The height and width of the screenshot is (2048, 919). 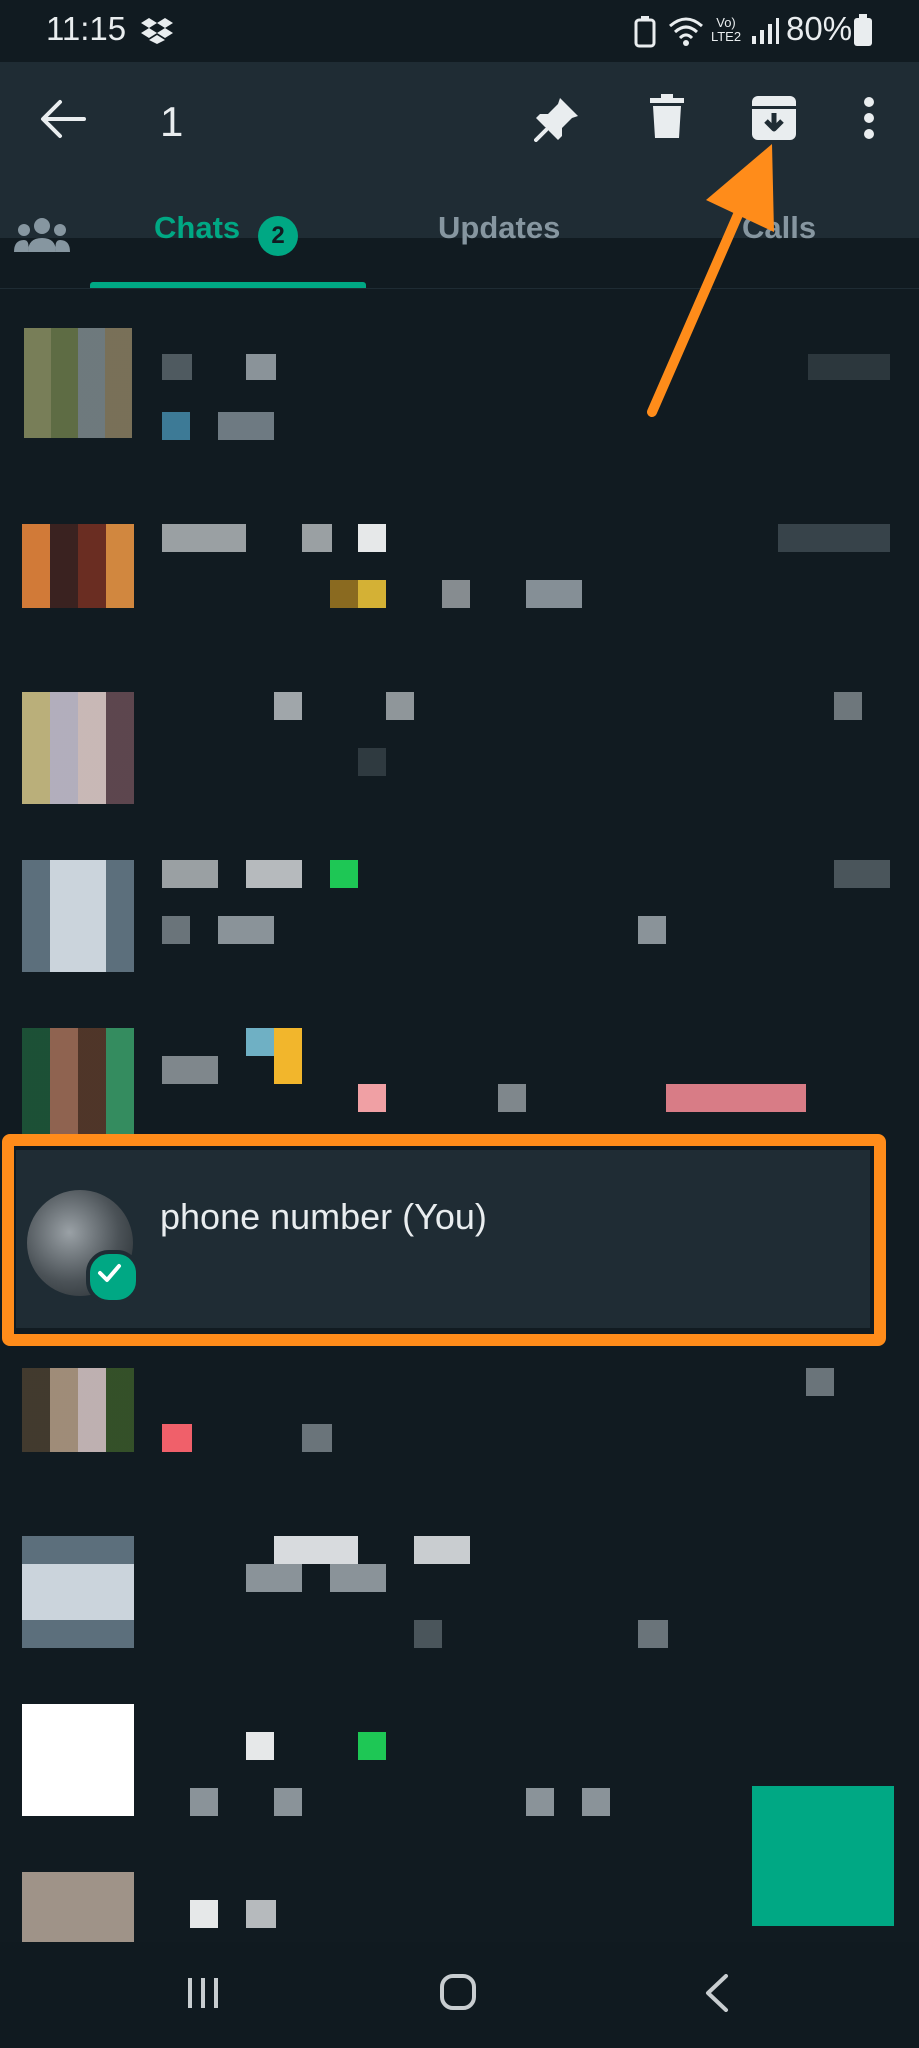 I want to click on new-chat-button, so click(x=823, y=1856).